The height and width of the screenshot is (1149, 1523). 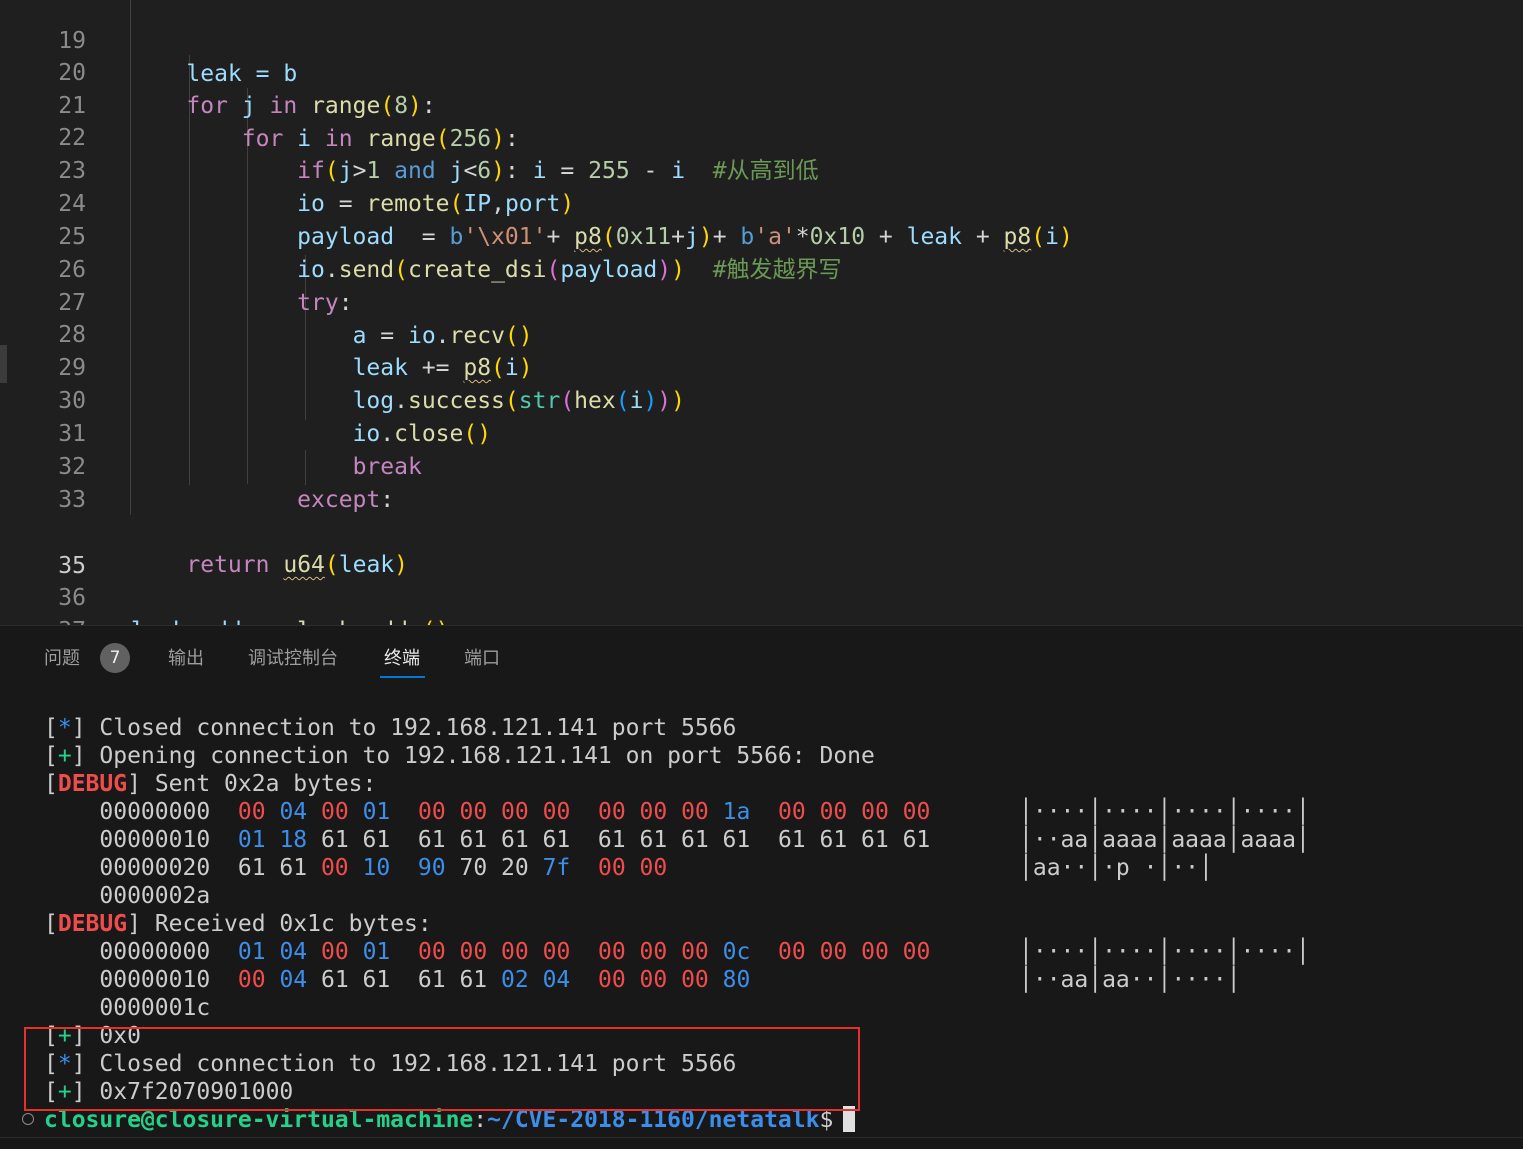 What do you see at coordinates (761, 603) in the screenshot?
I see `code-line-37: 37 log.success(hex(leak_addr))` at bounding box center [761, 603].